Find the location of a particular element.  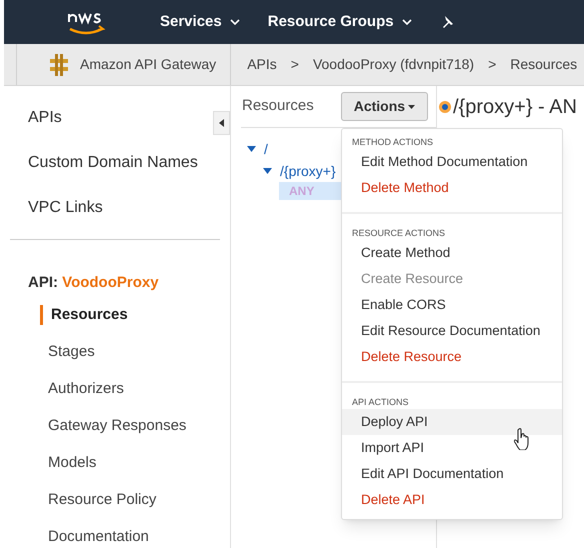

menu-section-header: RESOURCE ACTIONS is located at coordinates (398, 233).